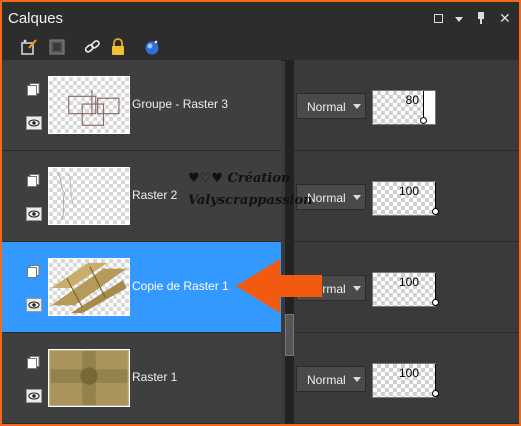 The width and height of the screenshot is (521, 426). I want to click on sphere-icon, so click(152, 47).